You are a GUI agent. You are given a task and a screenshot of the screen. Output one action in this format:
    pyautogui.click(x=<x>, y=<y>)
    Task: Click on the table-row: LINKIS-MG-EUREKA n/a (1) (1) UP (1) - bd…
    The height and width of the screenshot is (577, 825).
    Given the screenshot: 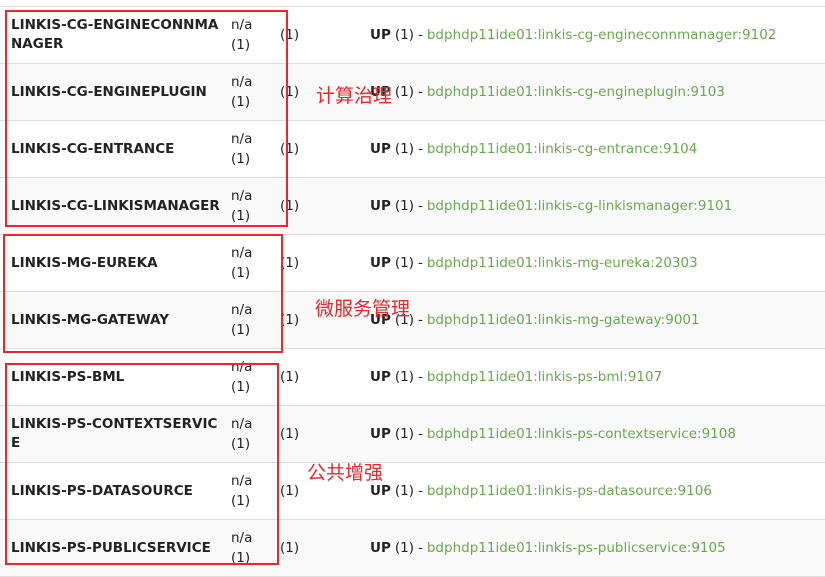 What is the action you would take?
    pyautogui.click(x=412, y=263)
    